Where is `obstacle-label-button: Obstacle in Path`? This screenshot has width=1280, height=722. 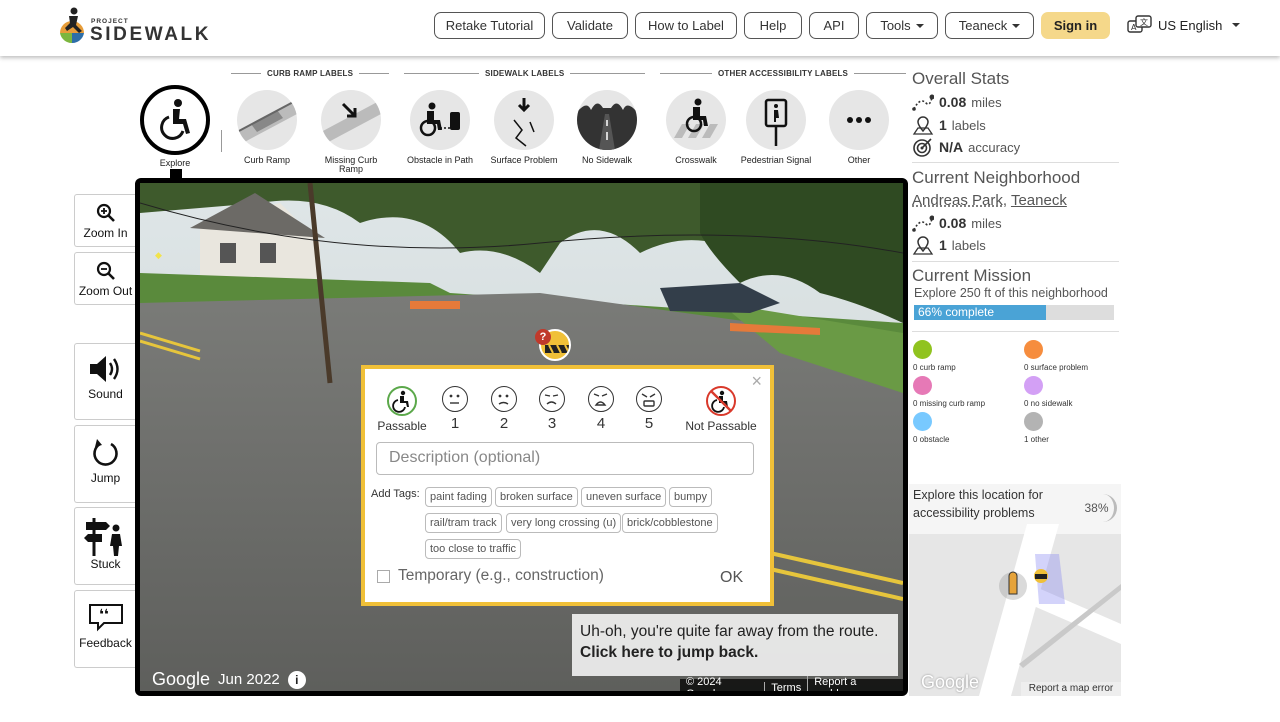
obstacle-label-button: Obstacle in Path is located at coordinates (440, 127).